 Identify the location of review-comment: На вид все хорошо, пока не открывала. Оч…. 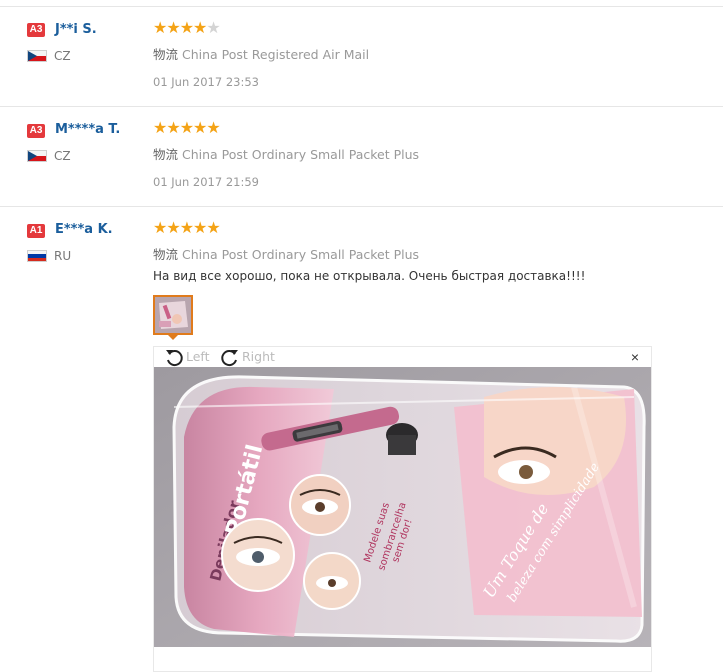
(369, 276).